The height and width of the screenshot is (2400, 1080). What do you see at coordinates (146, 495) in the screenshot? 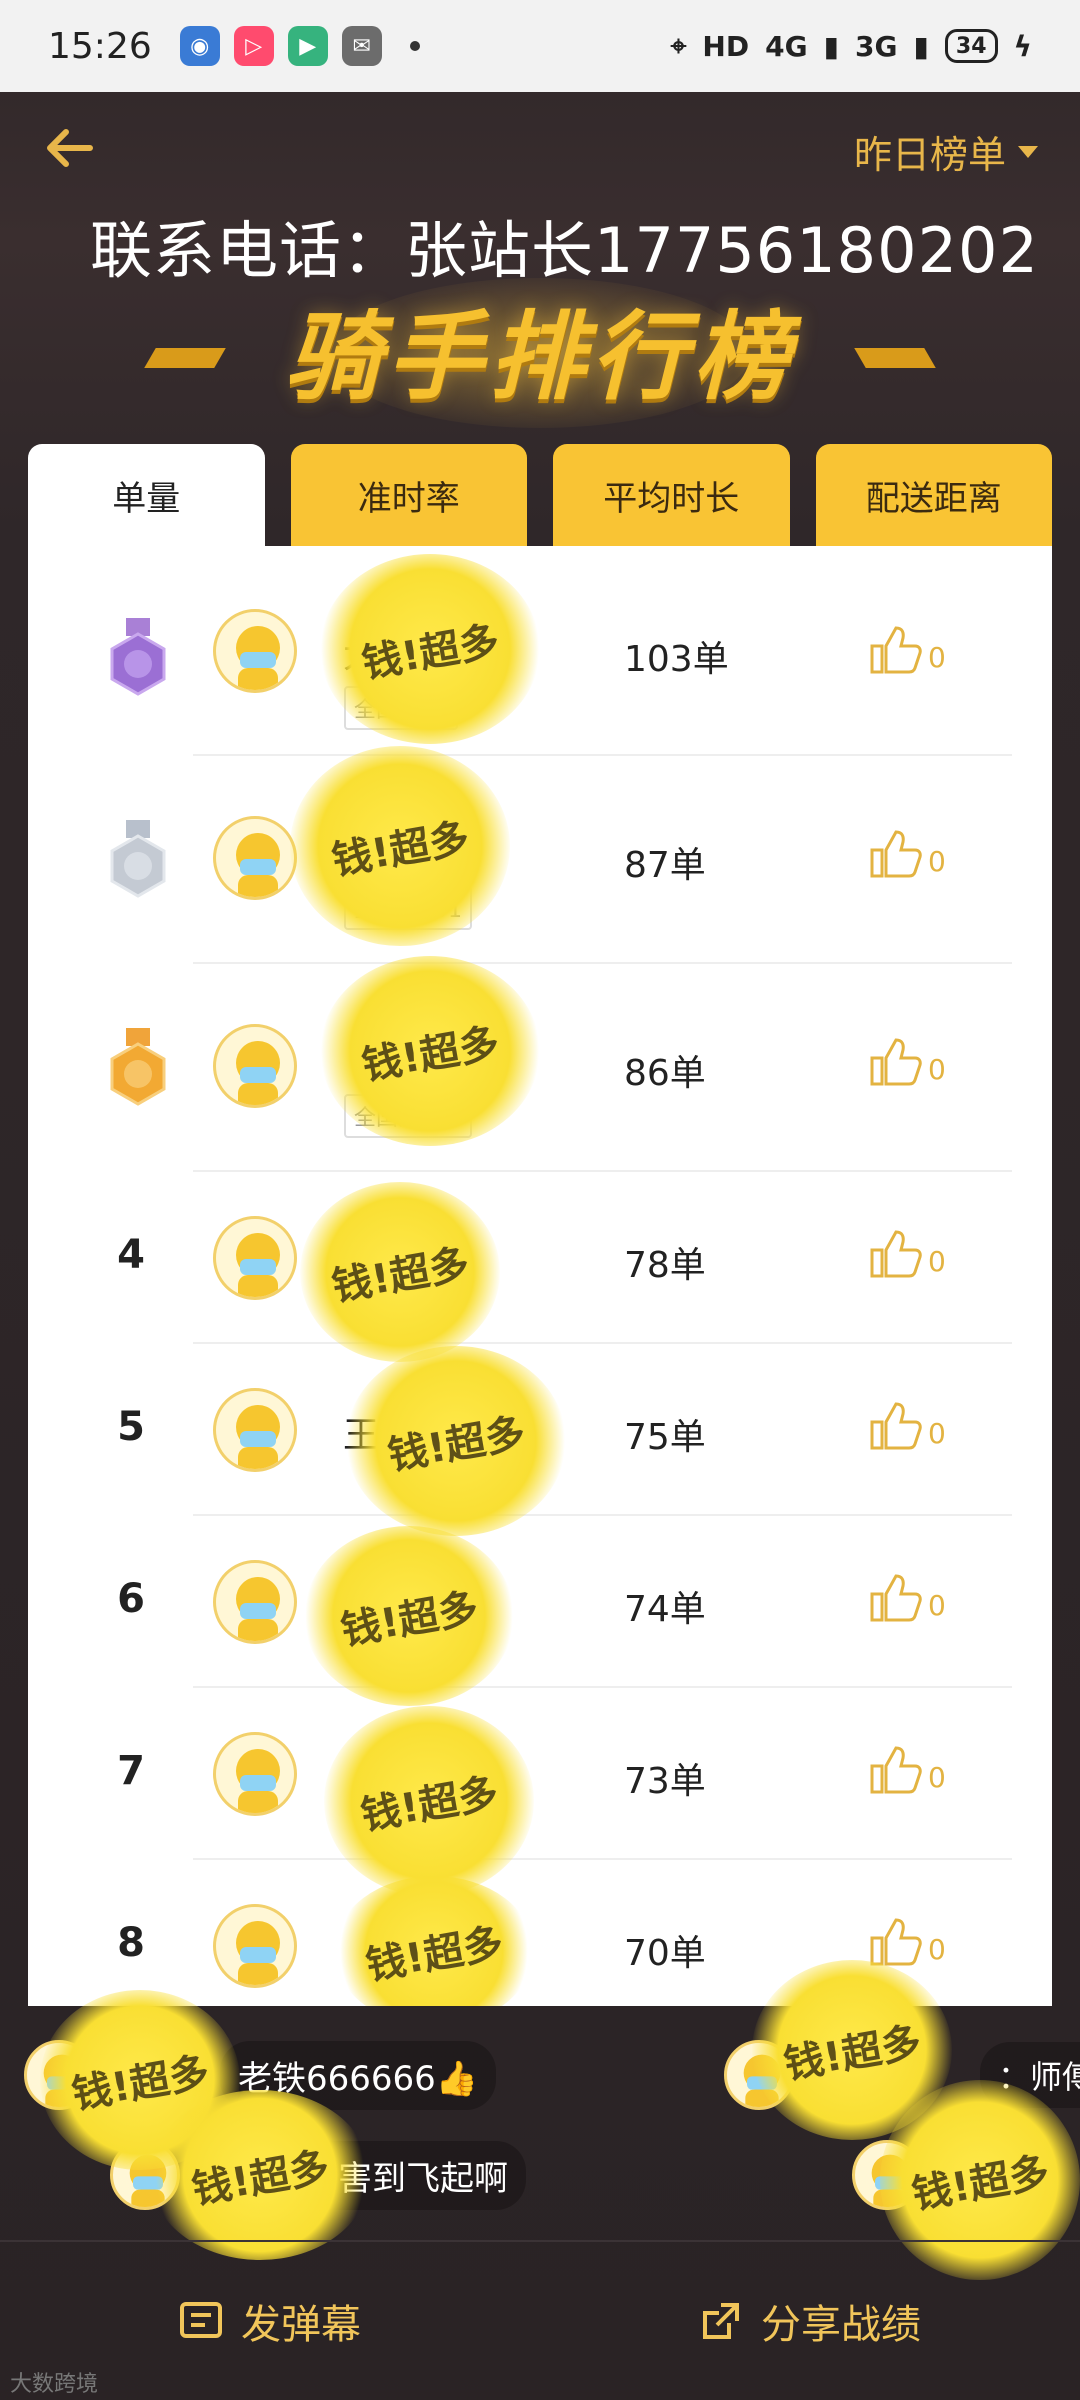
I see `tab-orders: 单量` at bounding box center [146, 495].